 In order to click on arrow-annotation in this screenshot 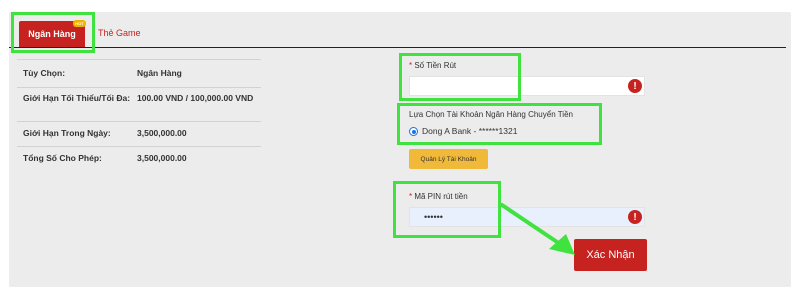, I will do `click(537, 229)`.